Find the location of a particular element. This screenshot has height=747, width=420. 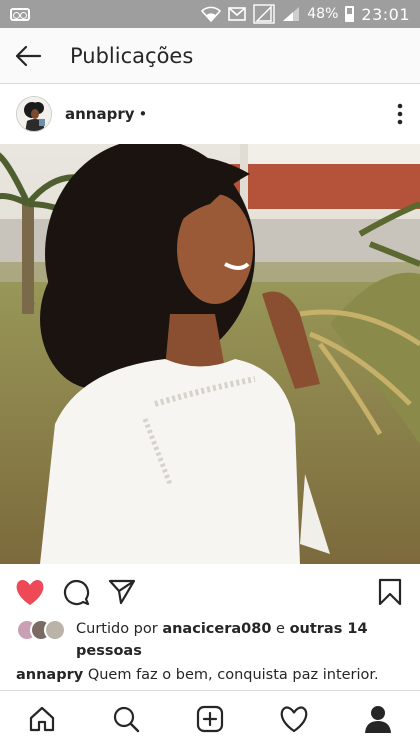

battery-percent: 48% is located at coordinates (323, 14).